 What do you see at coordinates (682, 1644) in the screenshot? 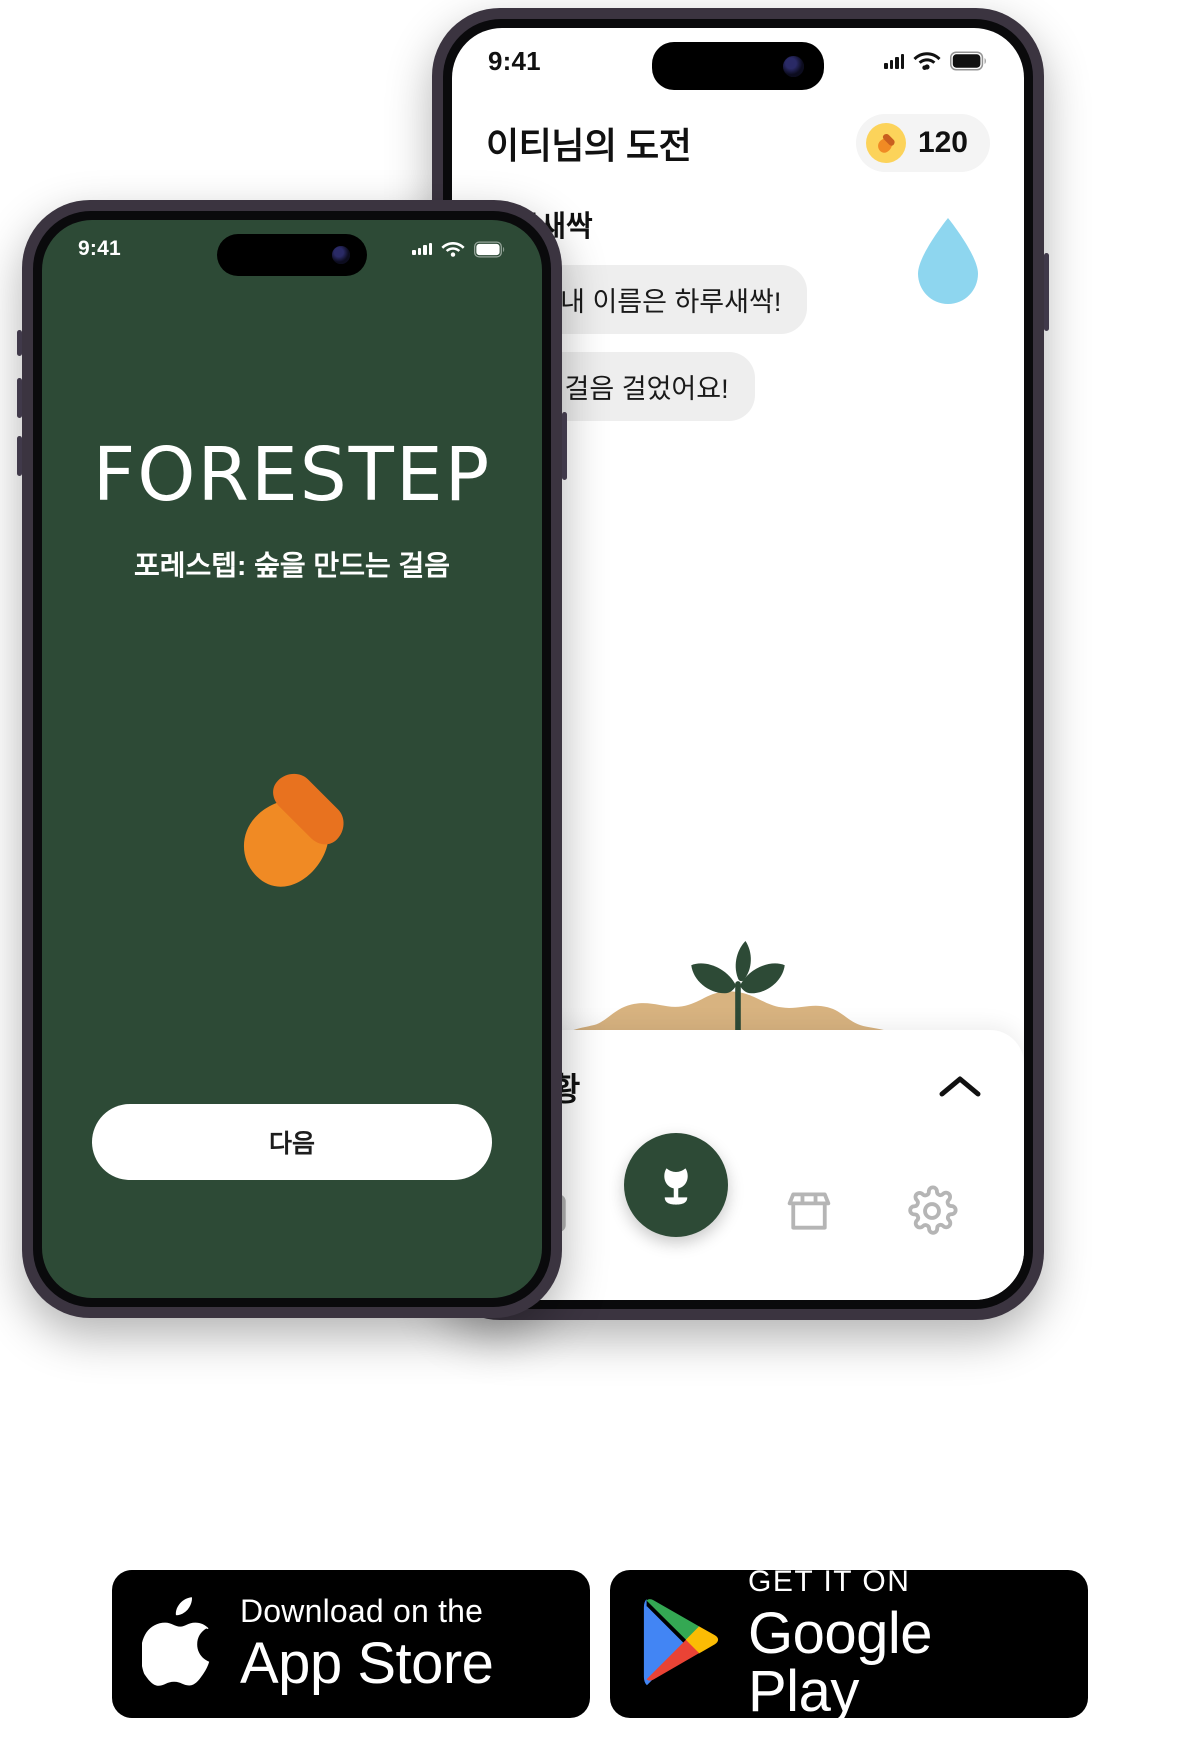
I see `google-play-logo-icon` at bounding box center [682, 1644].